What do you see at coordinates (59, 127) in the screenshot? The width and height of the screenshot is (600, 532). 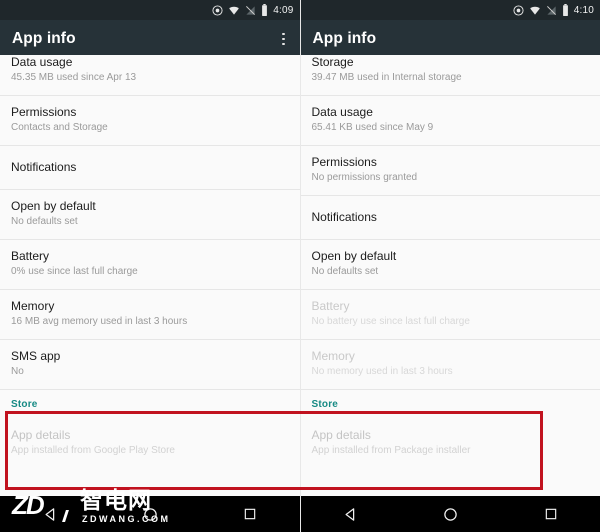 I see `settings-row-subtitle: Contacts and Storage` at bounding box center [59, 127].